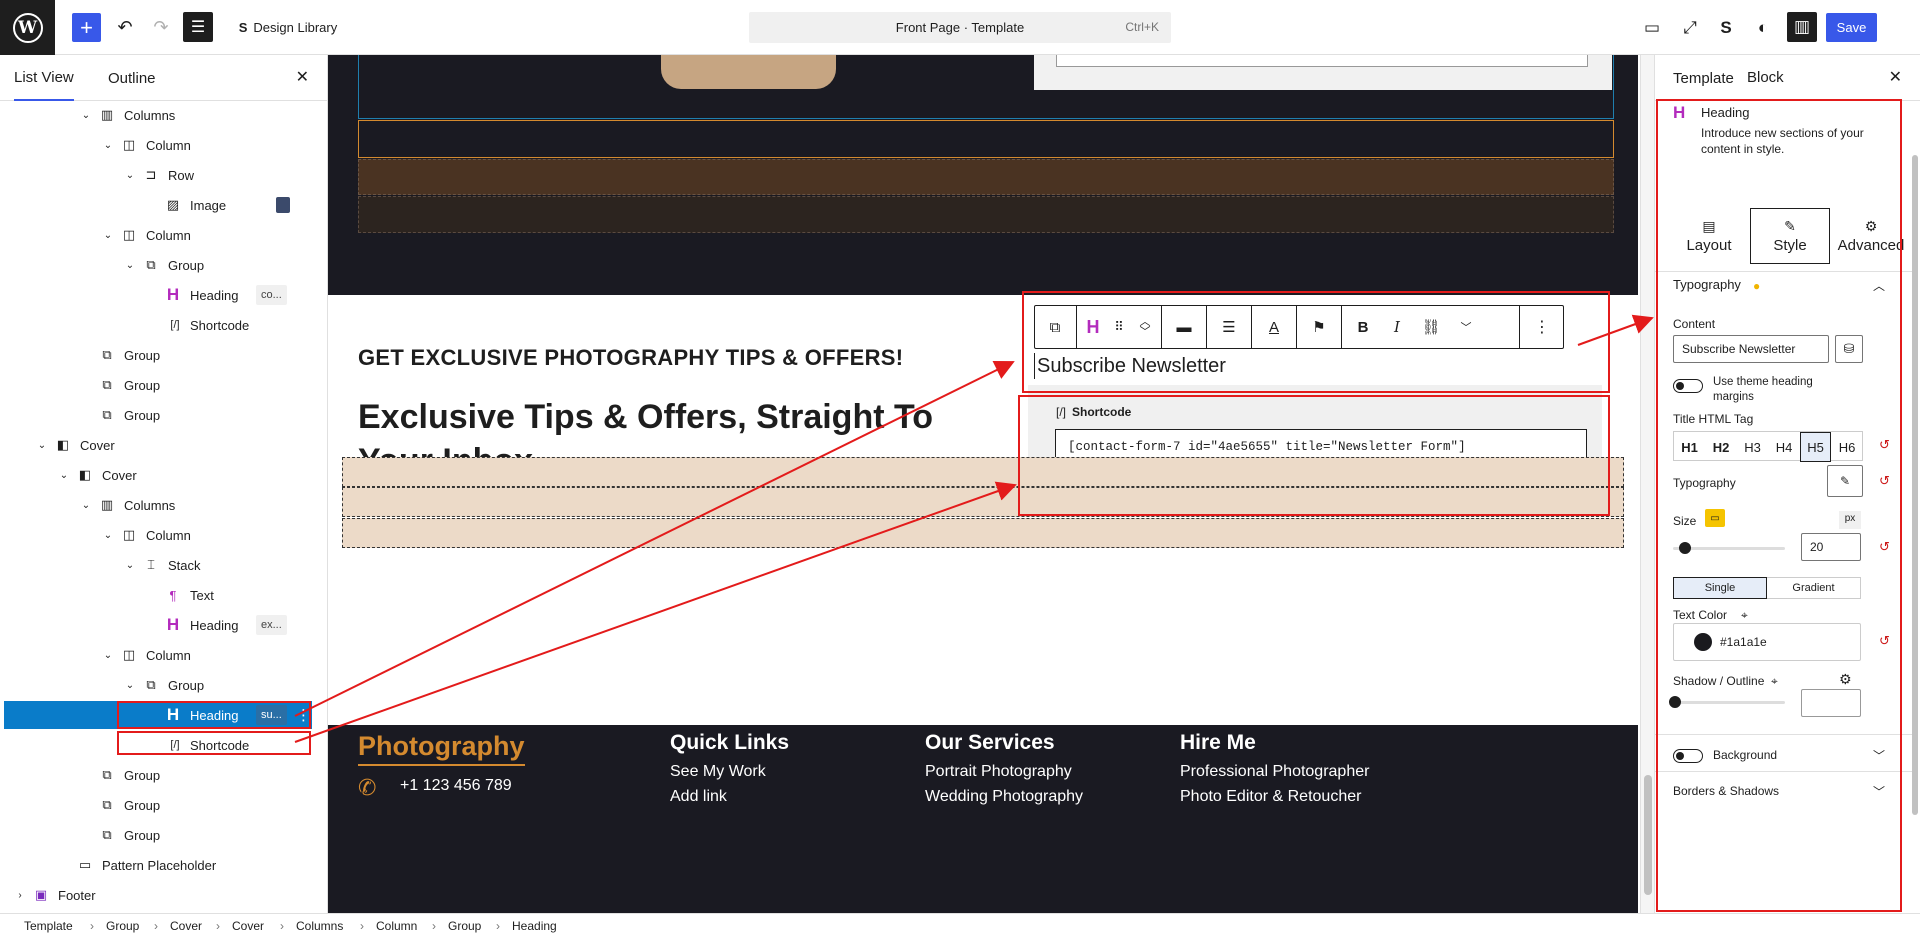  I want to click on chevron-right-icon: ›, so click(20, 895).